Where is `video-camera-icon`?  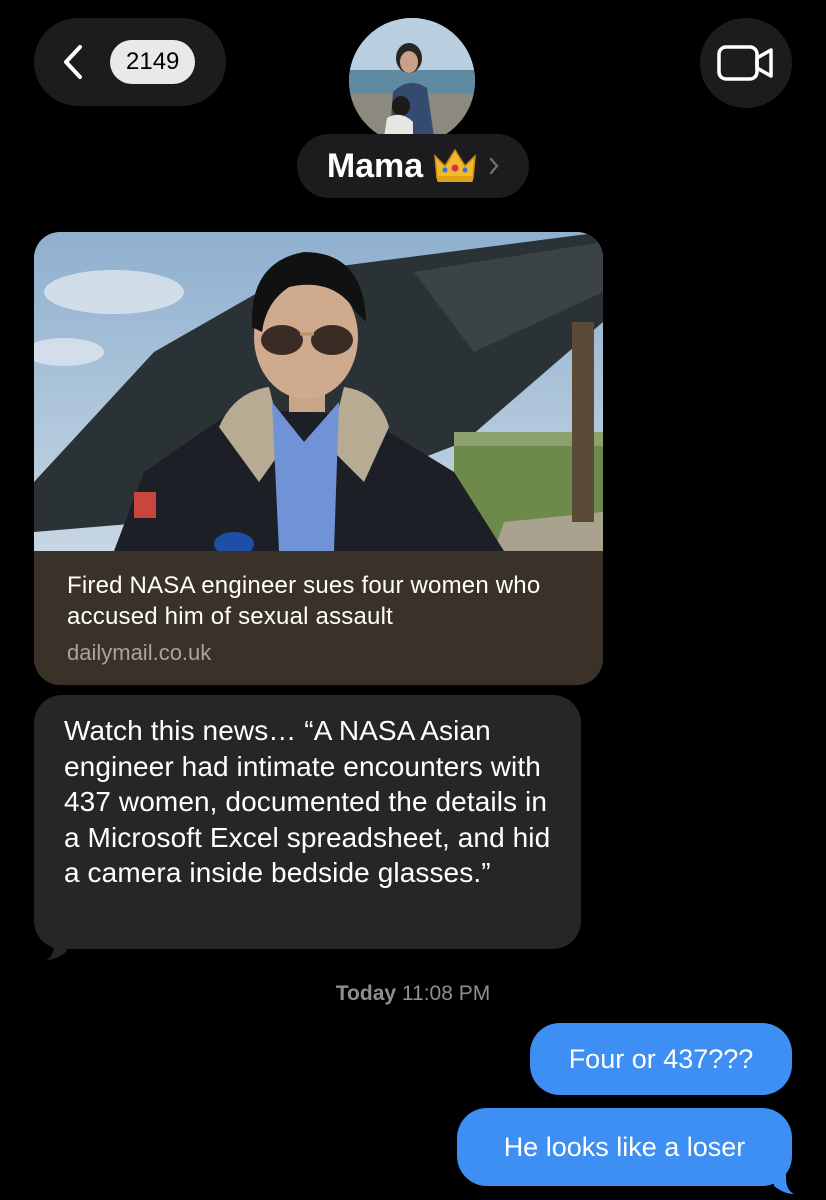 video-camera-icon is located at coordinates (745, 63).